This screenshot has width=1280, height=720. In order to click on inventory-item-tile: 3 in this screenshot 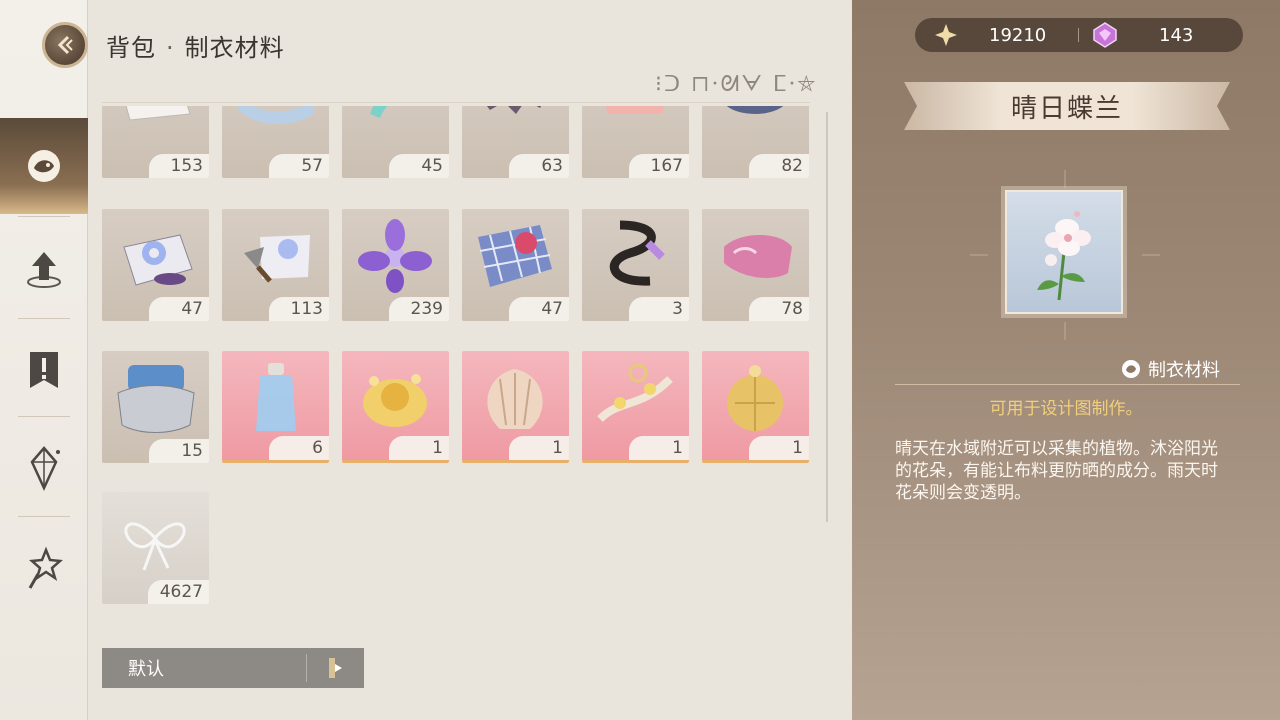, I will do `click(635, 265)`.